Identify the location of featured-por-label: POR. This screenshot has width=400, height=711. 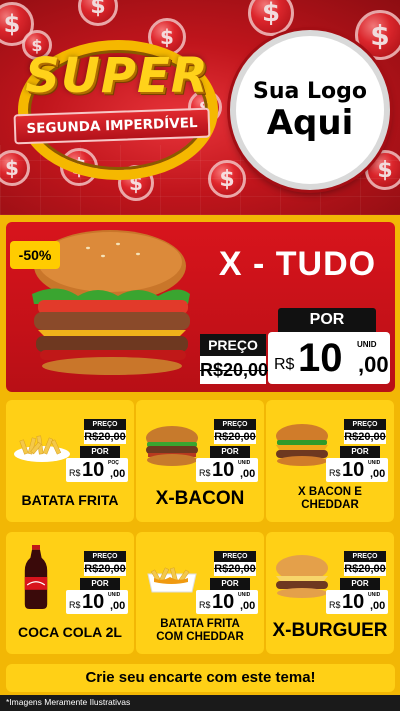
(327, 320).